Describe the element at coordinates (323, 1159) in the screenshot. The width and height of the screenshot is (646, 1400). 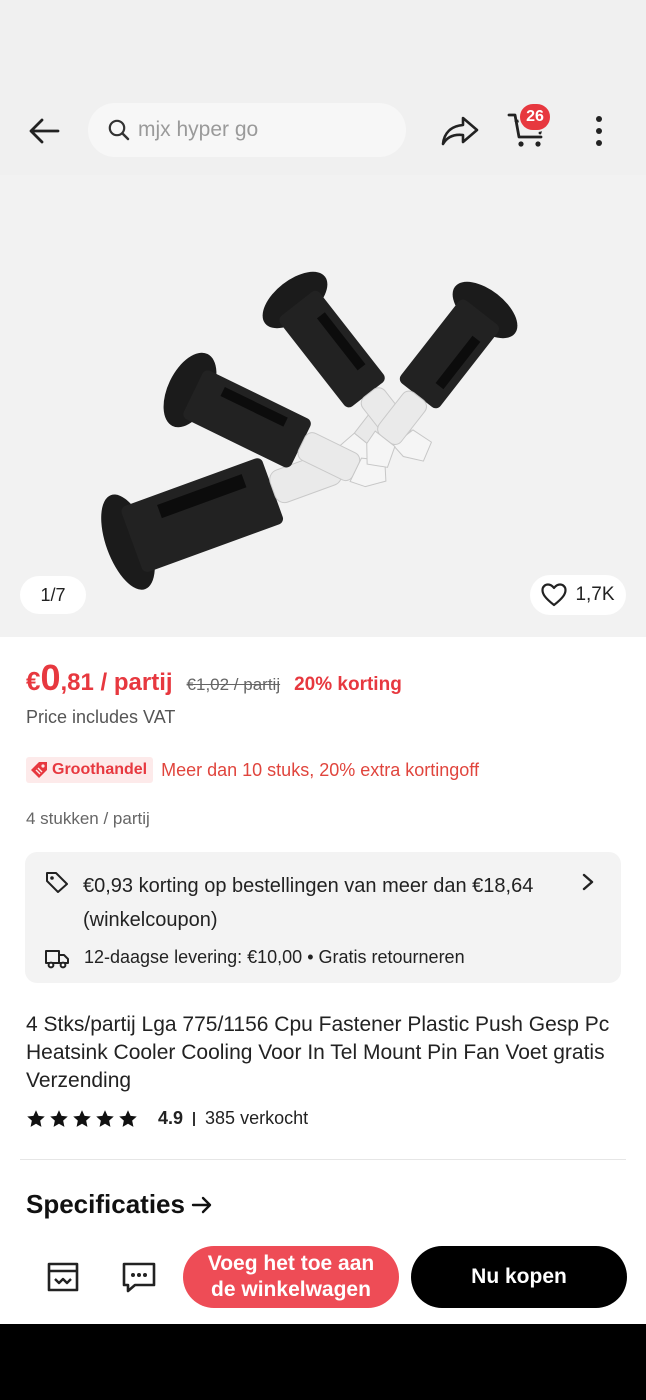
I see `section-divider` at that location.